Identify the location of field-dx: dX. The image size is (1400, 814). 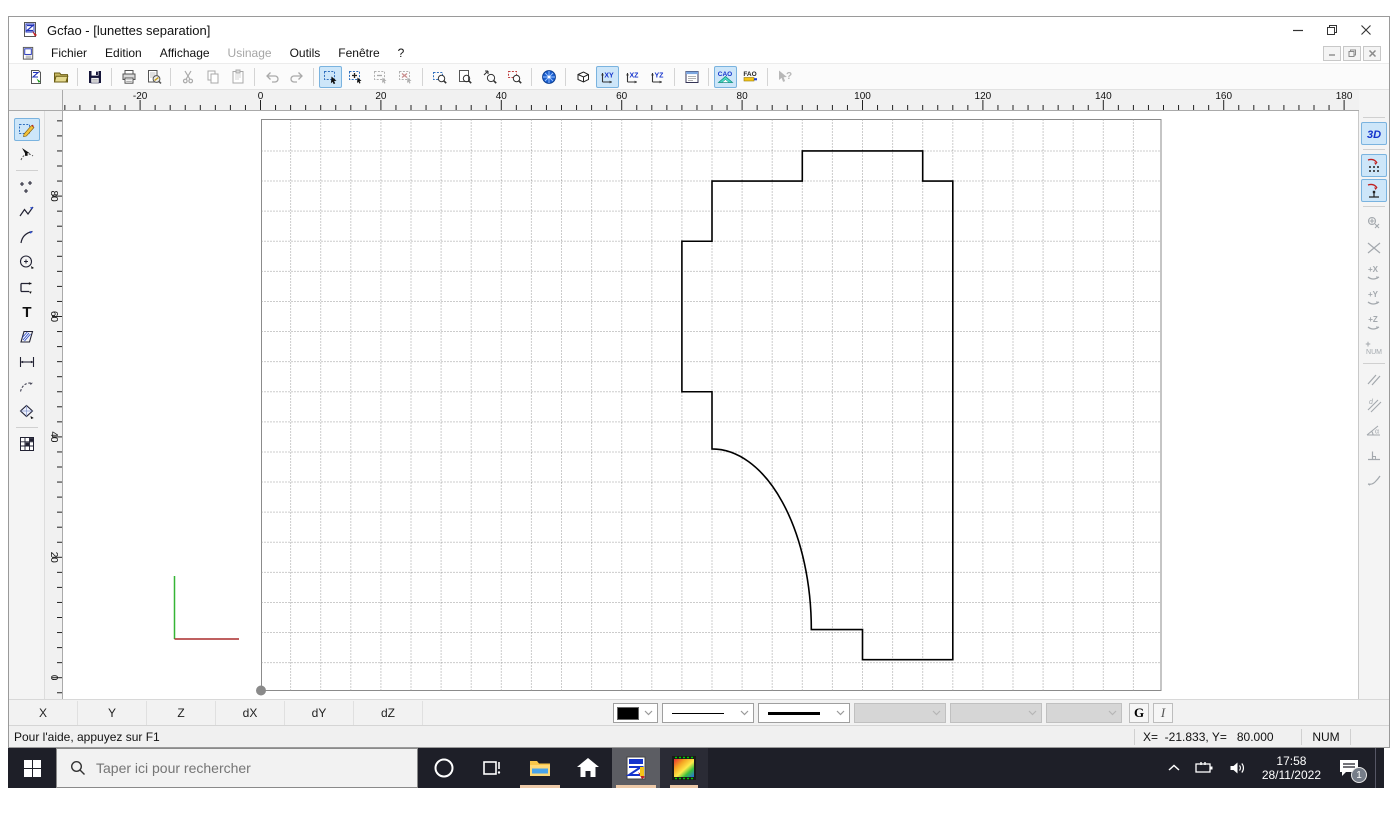
(250, 712).